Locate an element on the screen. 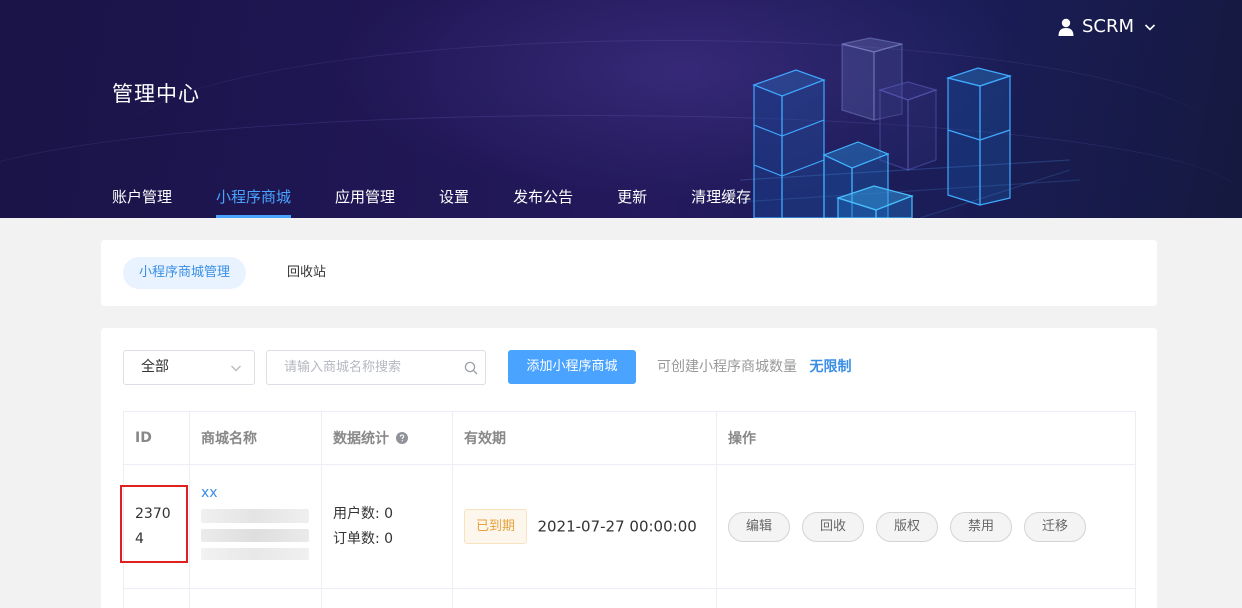  user-count: 用户数: 0 is located at coordinates (363, 513).